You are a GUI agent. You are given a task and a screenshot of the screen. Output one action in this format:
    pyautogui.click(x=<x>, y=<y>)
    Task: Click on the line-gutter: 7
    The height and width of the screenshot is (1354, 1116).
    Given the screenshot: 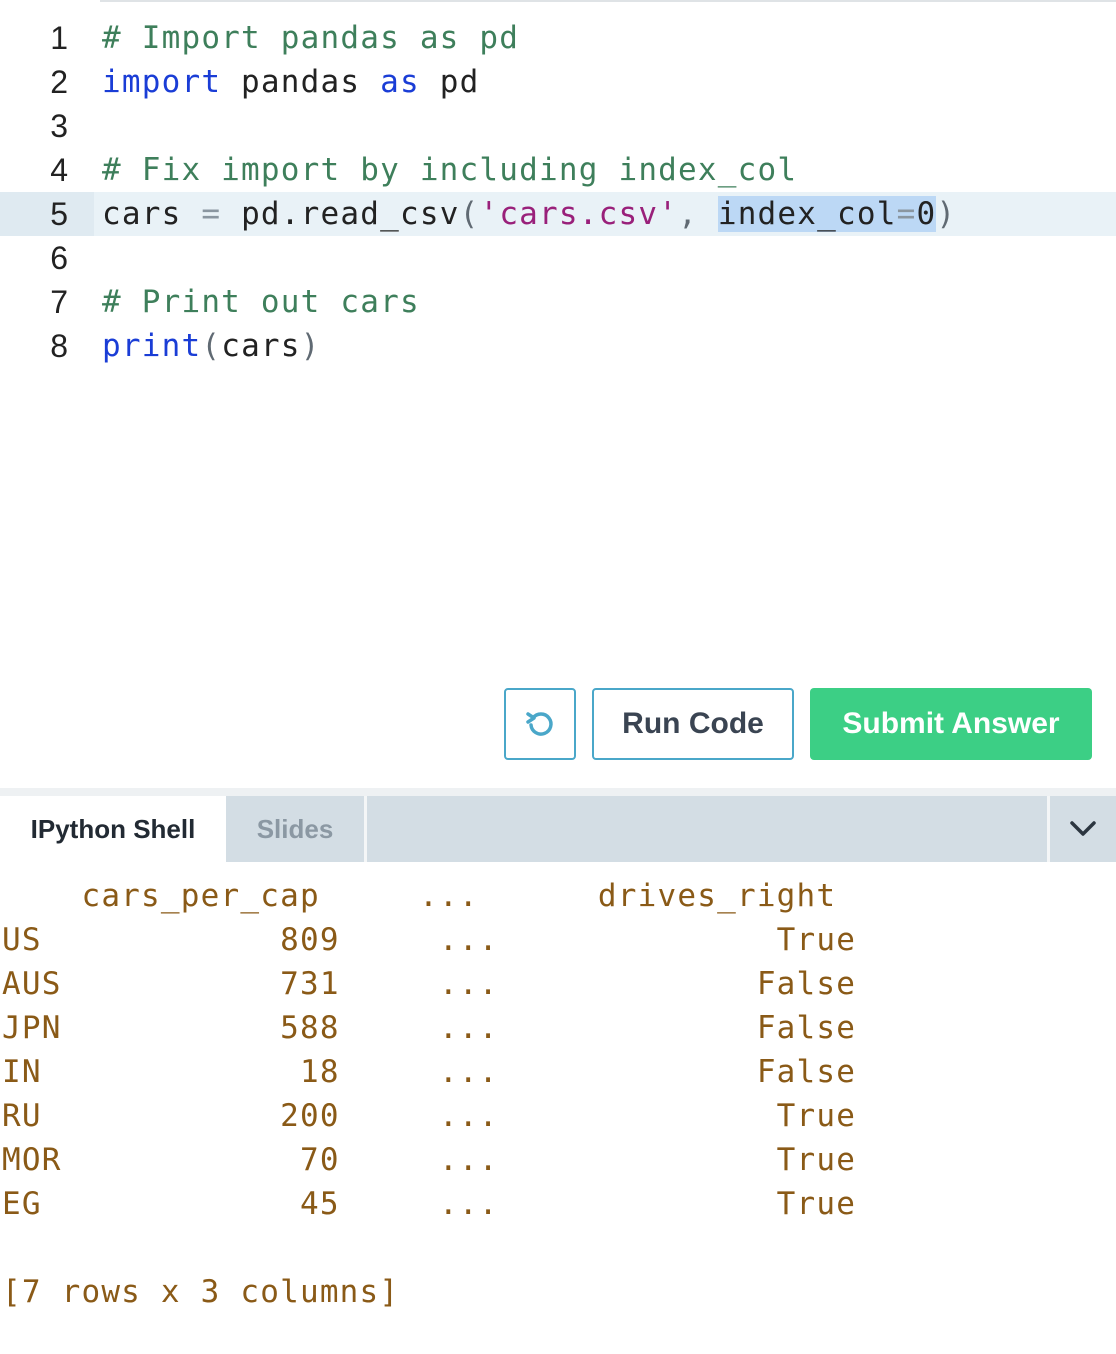 What is the action you would take?
    pyautogui.click(x=47, y=302)
    